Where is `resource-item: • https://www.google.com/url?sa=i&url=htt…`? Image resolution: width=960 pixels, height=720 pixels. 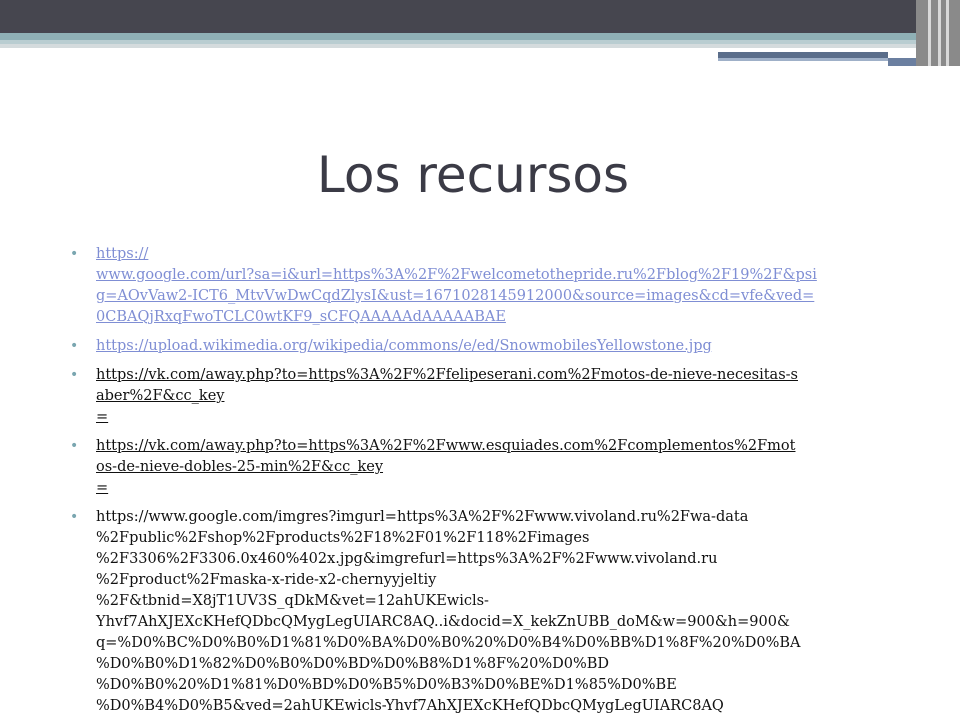
resource-item: • https://www.google.com/url?sa=i&url=htt… is located at coordinates (490, 286).